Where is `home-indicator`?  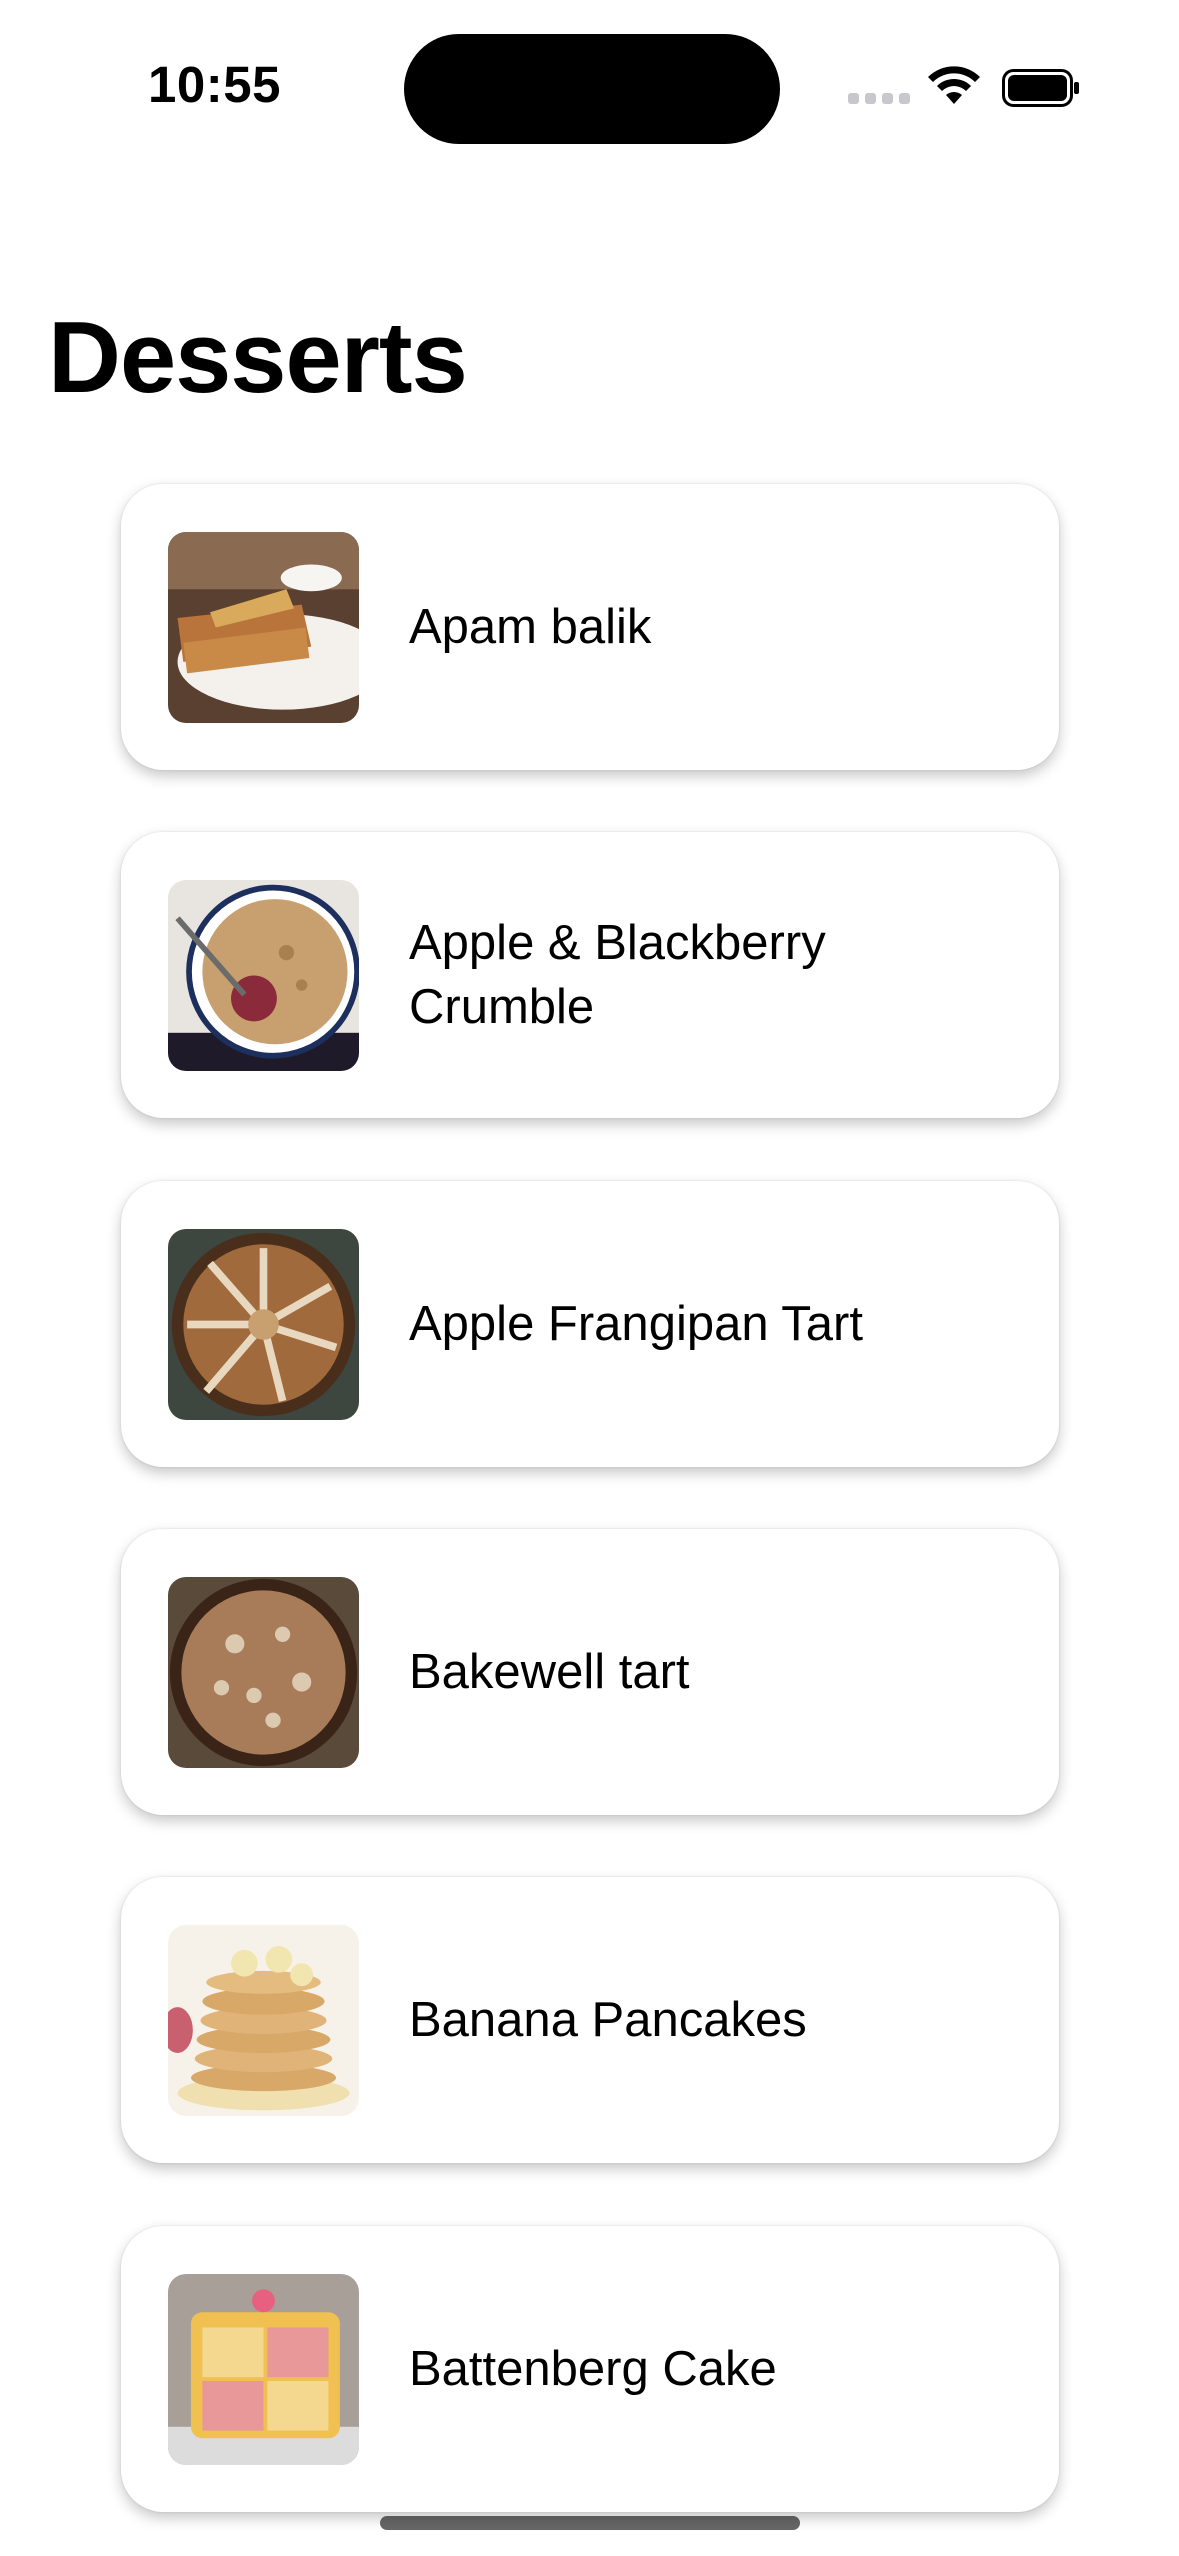 home-indicator is located at coordinates (590, 2523).